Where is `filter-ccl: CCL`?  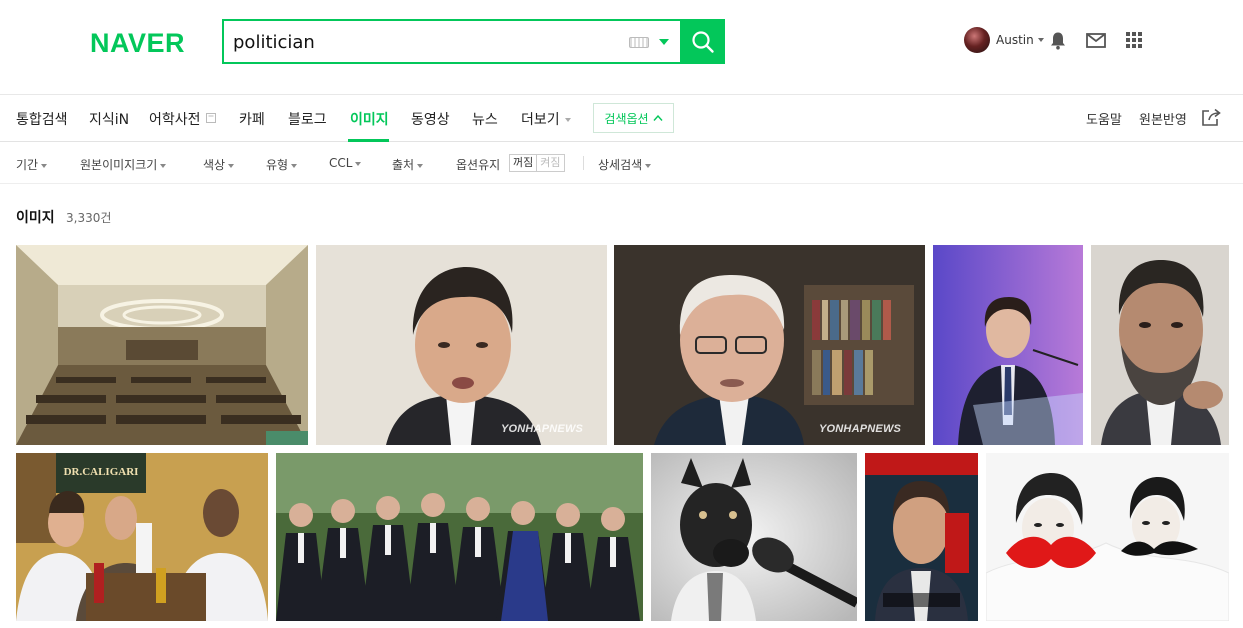
filter-ccl: CCL is located at coordinates (345, 163).